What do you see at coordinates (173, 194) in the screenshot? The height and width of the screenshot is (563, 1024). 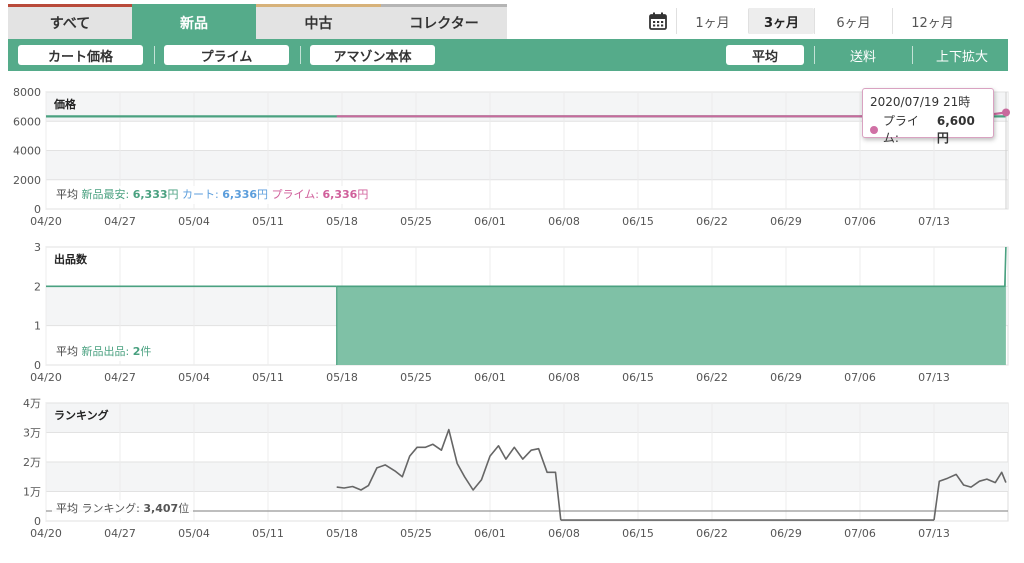 I see `avg-new-unit: 円` at bounding box center [173, 194].